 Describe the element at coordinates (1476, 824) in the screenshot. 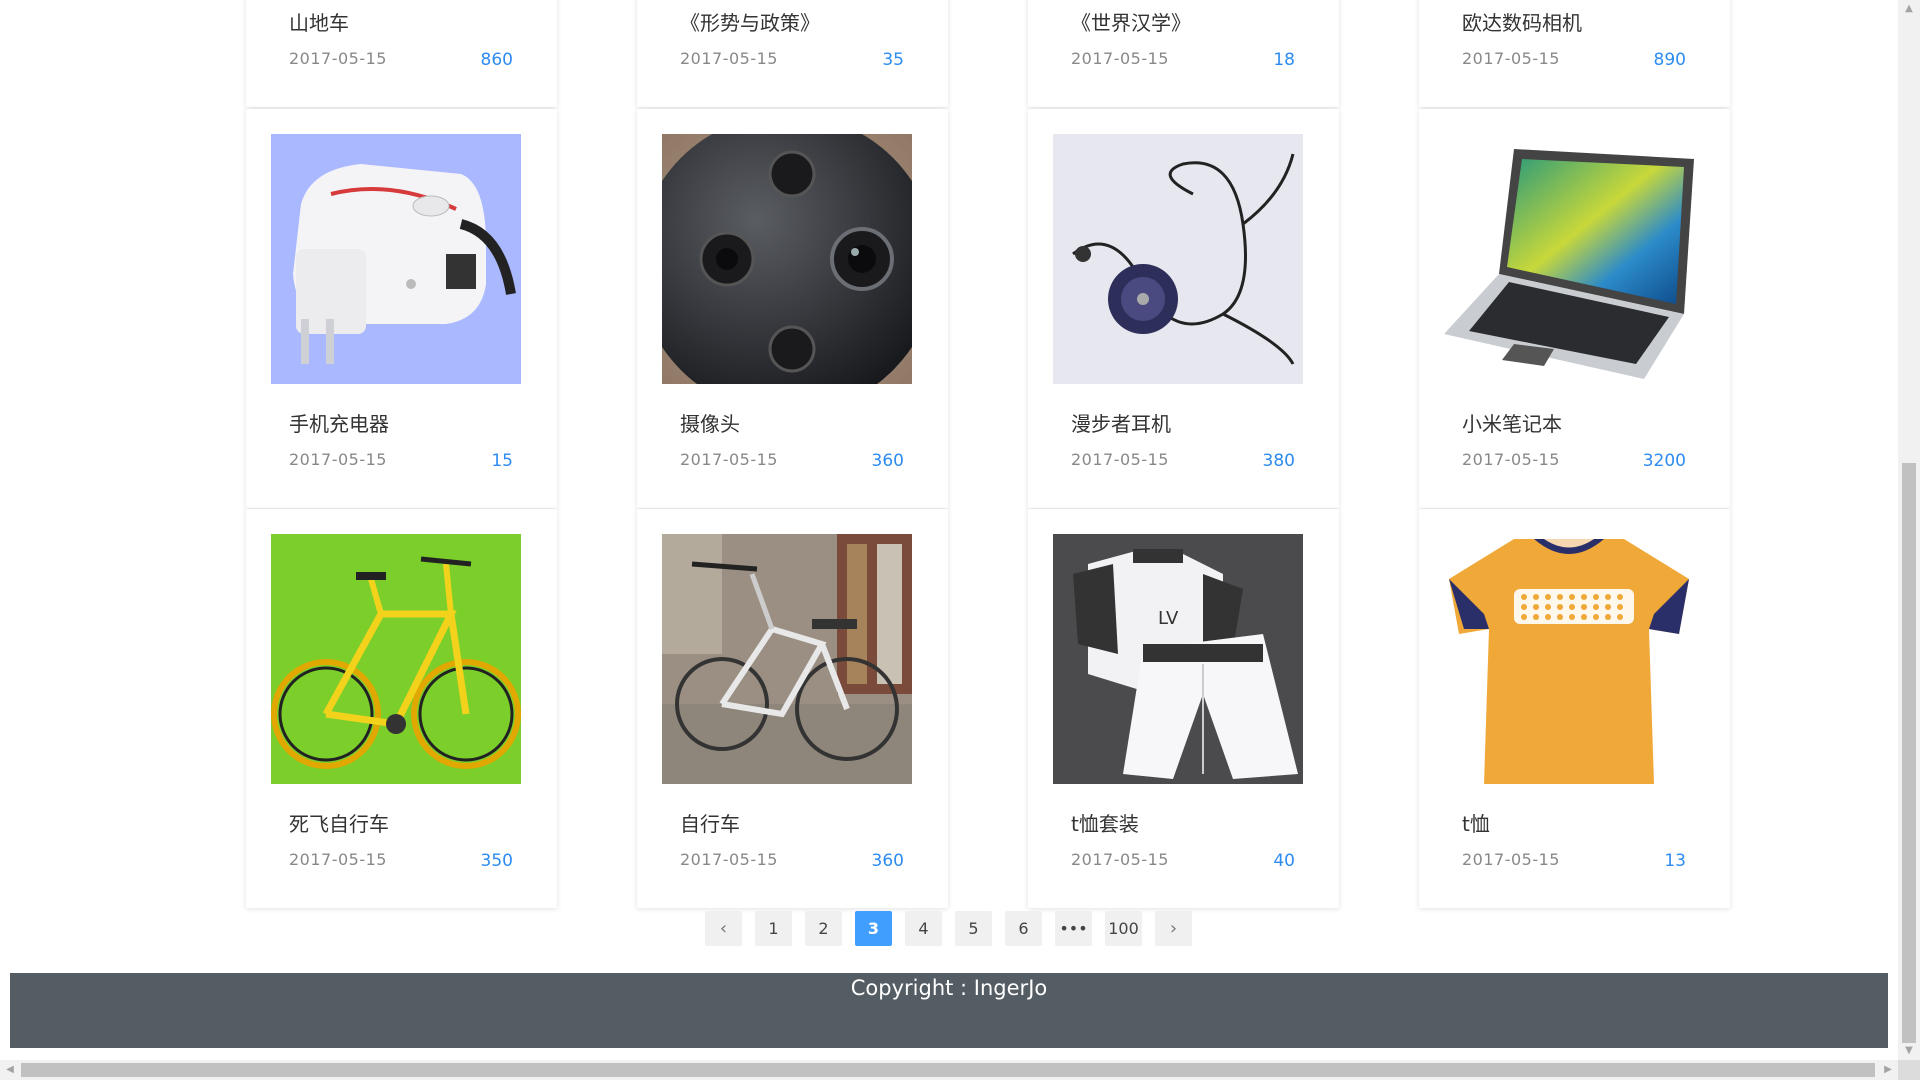

I see `product-title: t恤` at that location.